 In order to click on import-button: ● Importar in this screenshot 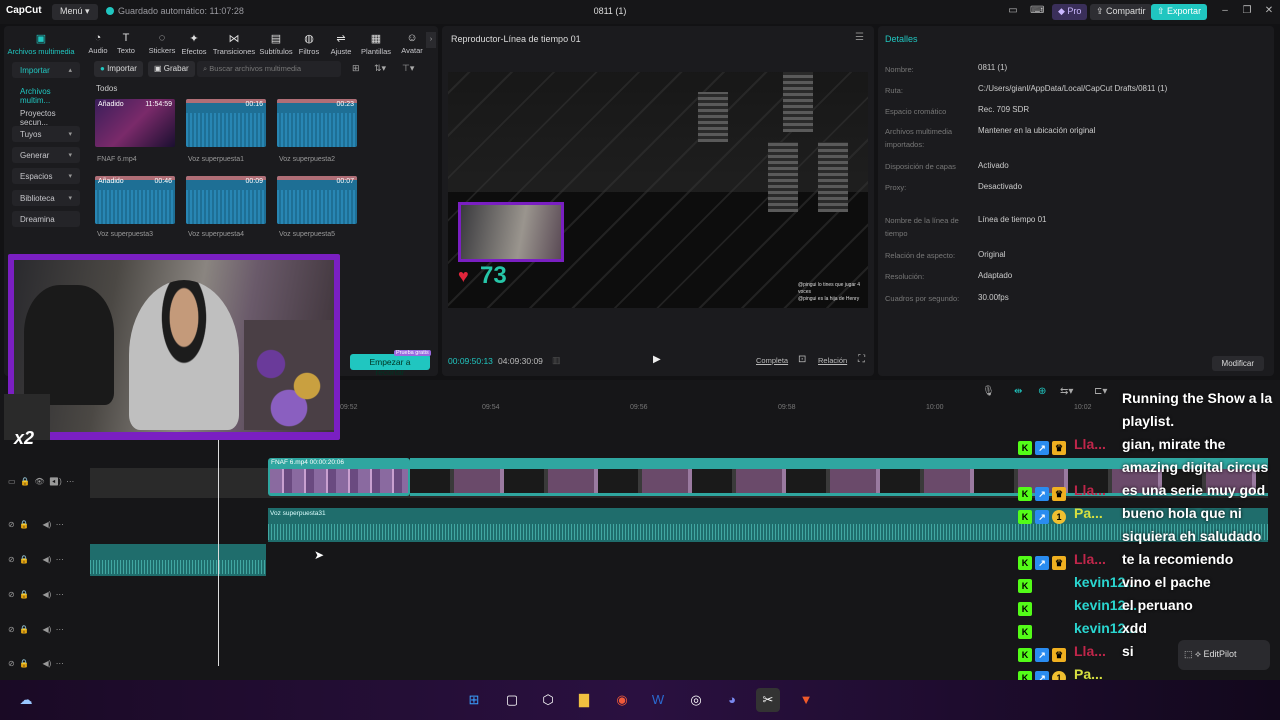, I will do `click(118, 69)`.